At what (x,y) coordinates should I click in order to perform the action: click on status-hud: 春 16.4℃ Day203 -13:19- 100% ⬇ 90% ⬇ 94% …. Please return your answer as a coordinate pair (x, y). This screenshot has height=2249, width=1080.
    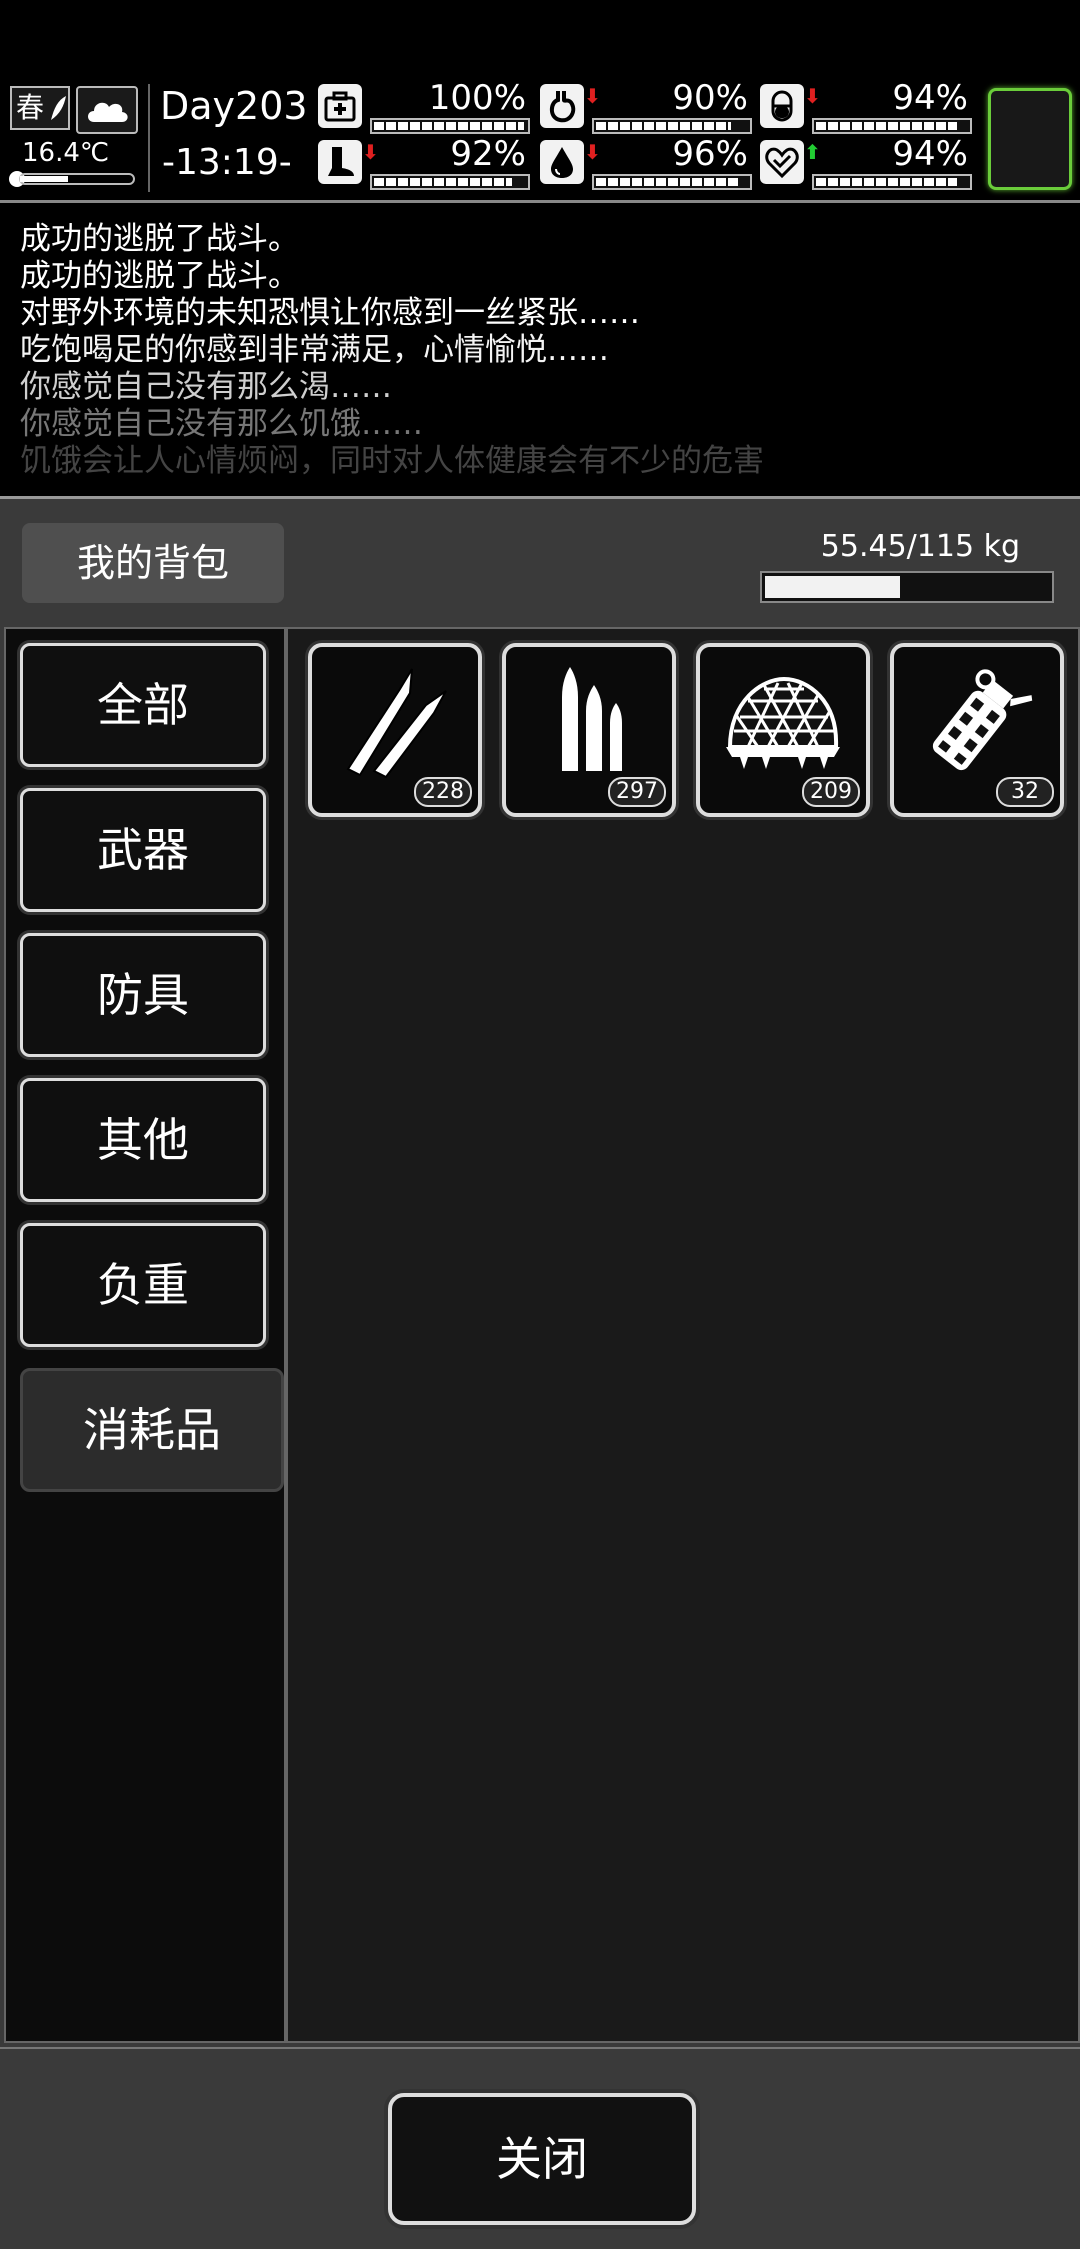
    Looking at the image, I should click on (540, 138).